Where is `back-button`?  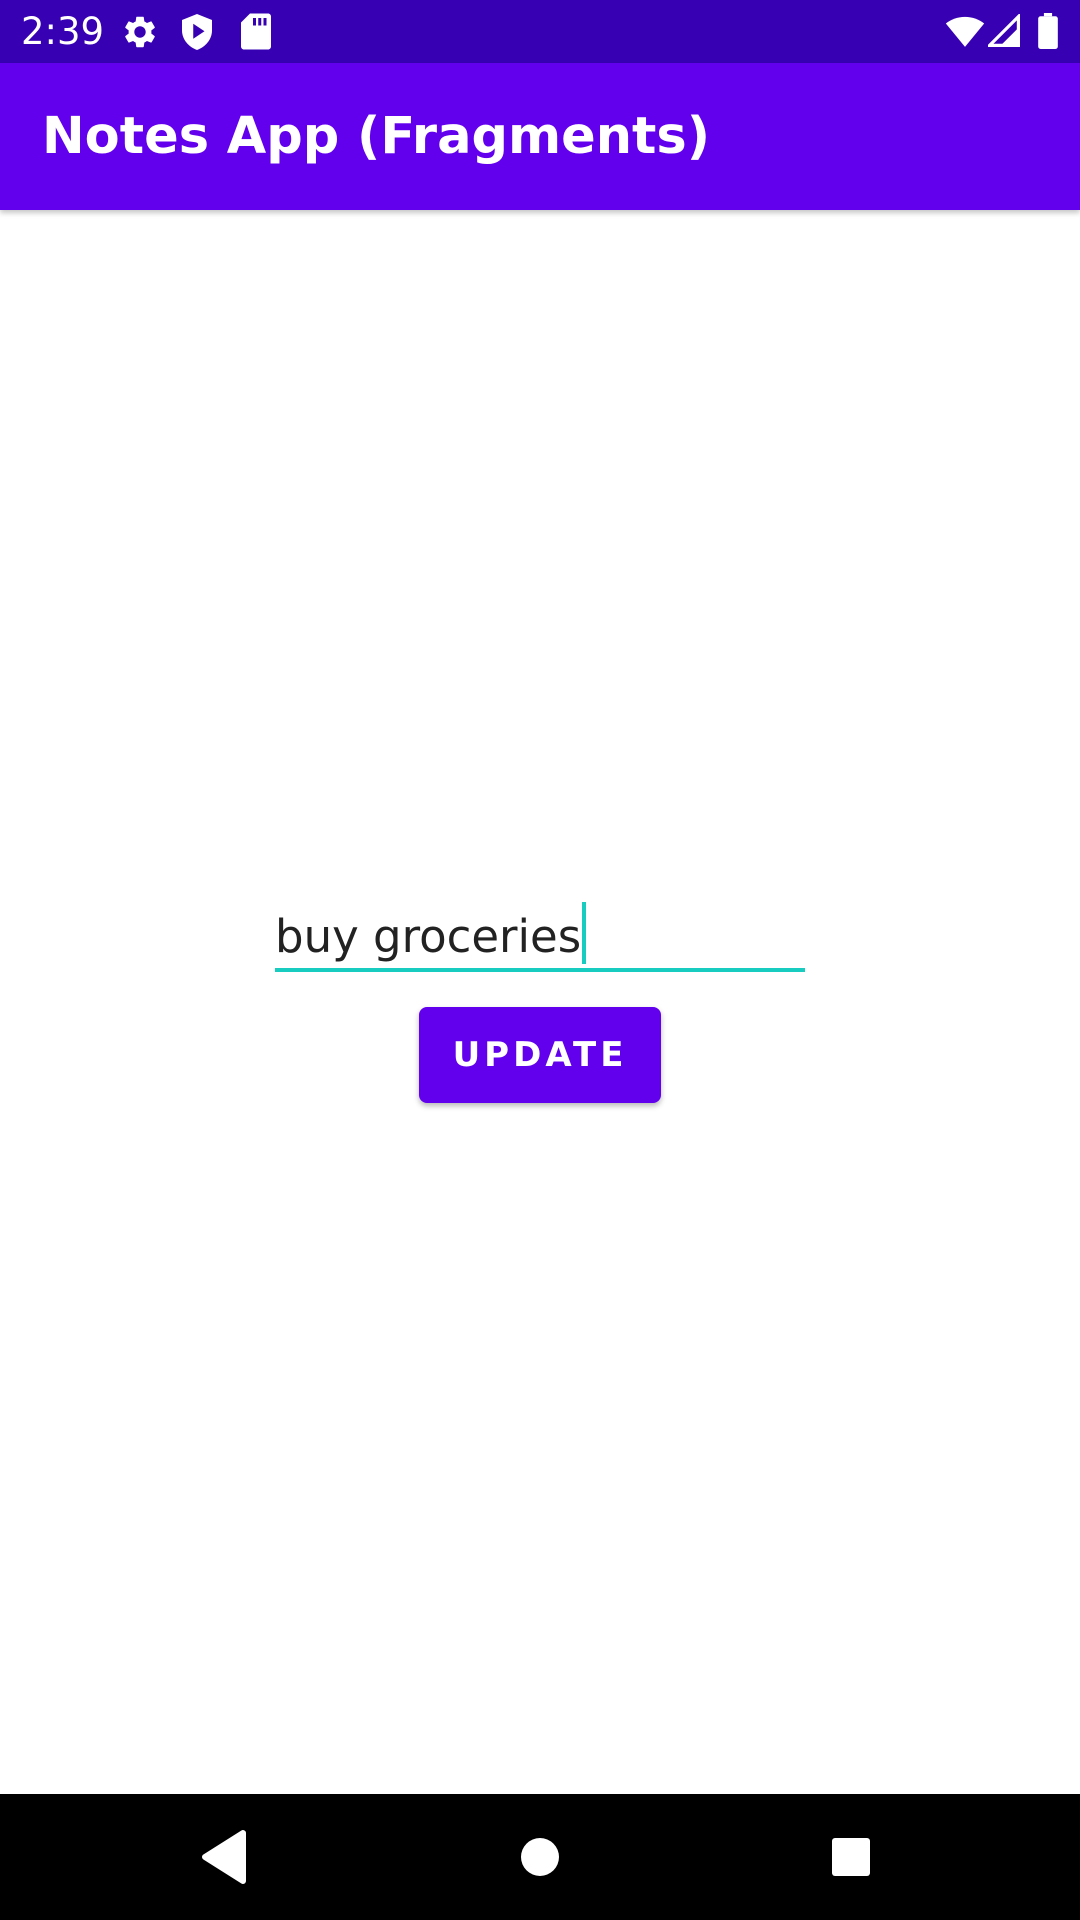 back-button is located at coordinates (225, 1857).